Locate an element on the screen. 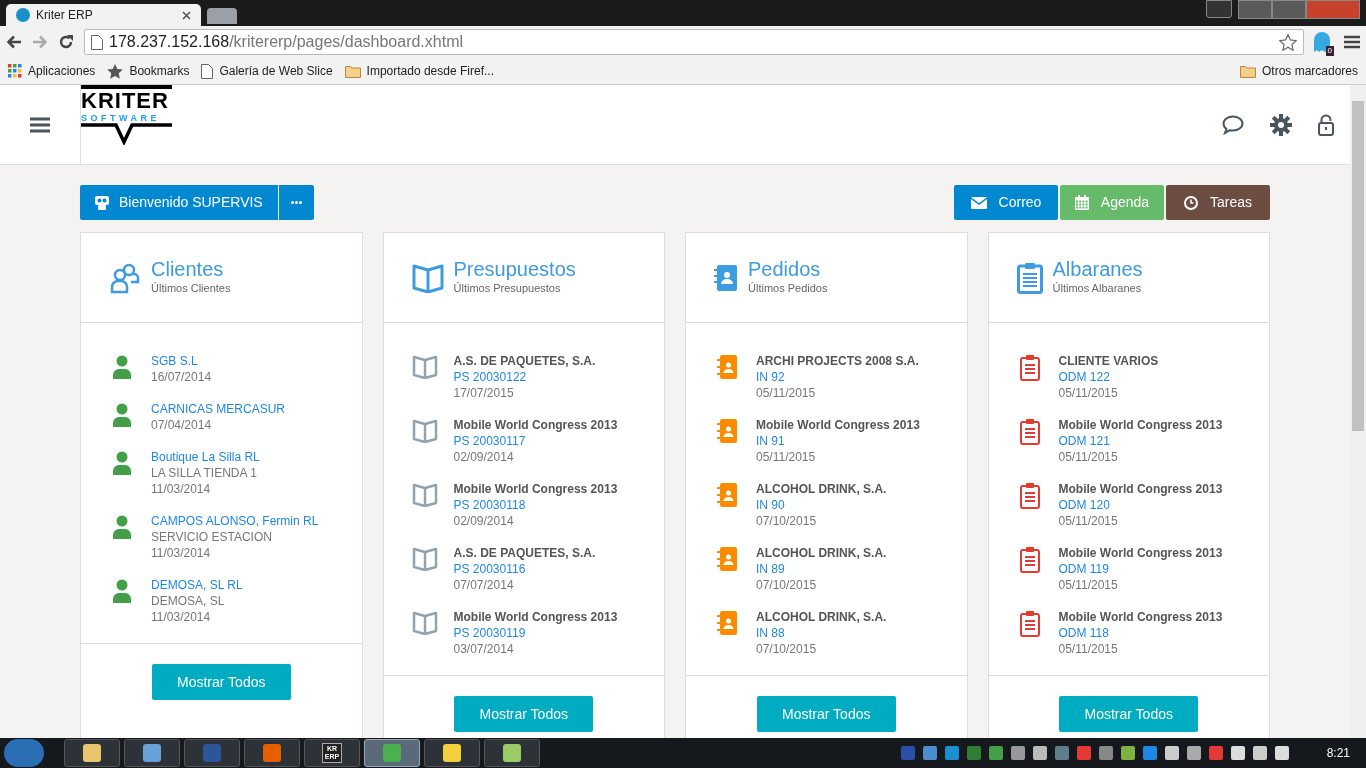 The width and height of the screenshot is (1366, 768). action-button: Correo is located at coordinates (1006, 202).